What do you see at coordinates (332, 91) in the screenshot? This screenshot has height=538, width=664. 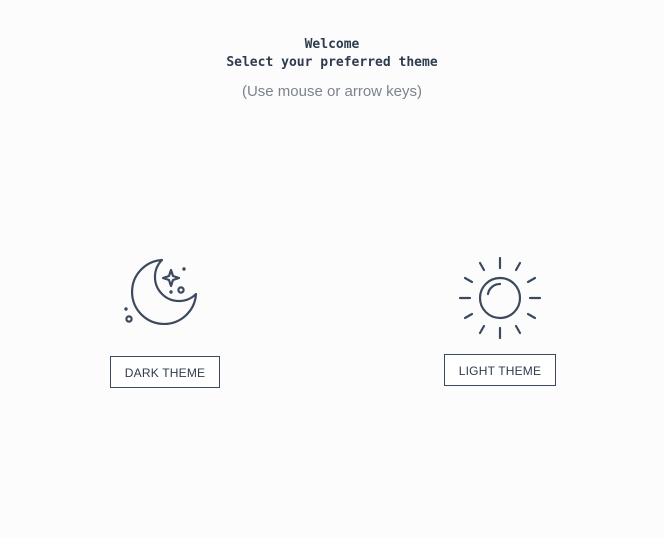 I see `input-hint: (Use mouse or arrow keys)` at bounding box center [332, 91].